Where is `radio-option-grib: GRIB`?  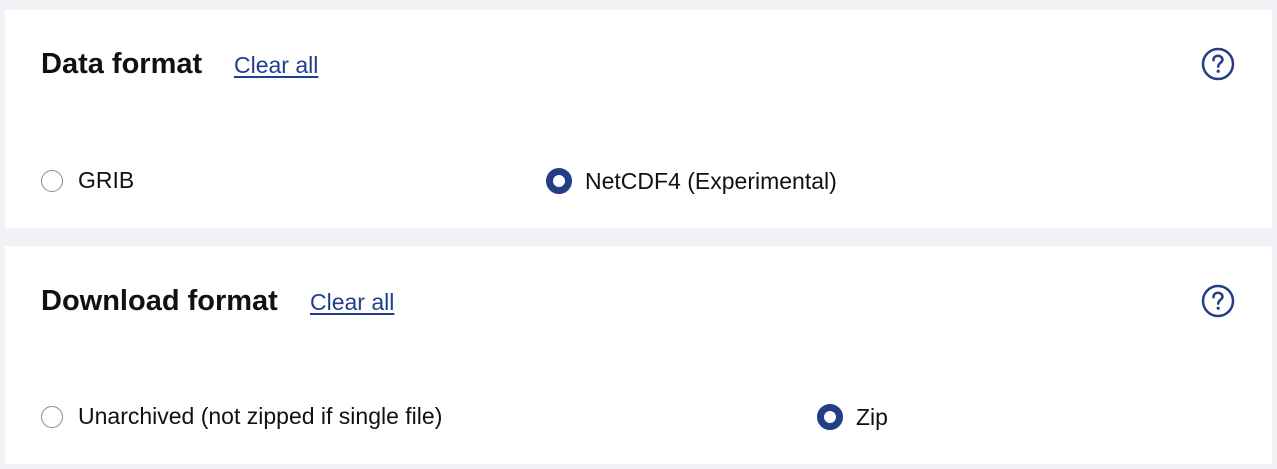 radio-option-grib: GRIB is located at coordinates (87, 180).